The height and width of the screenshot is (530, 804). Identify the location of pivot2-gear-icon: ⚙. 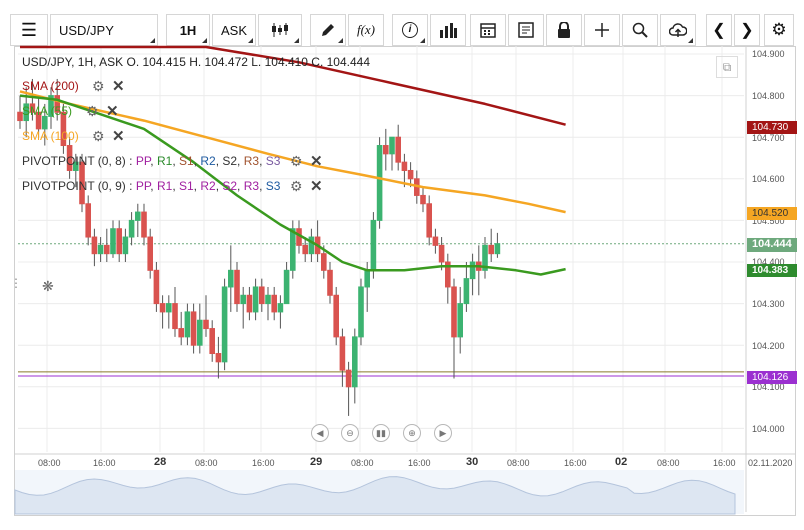
(296, 186).